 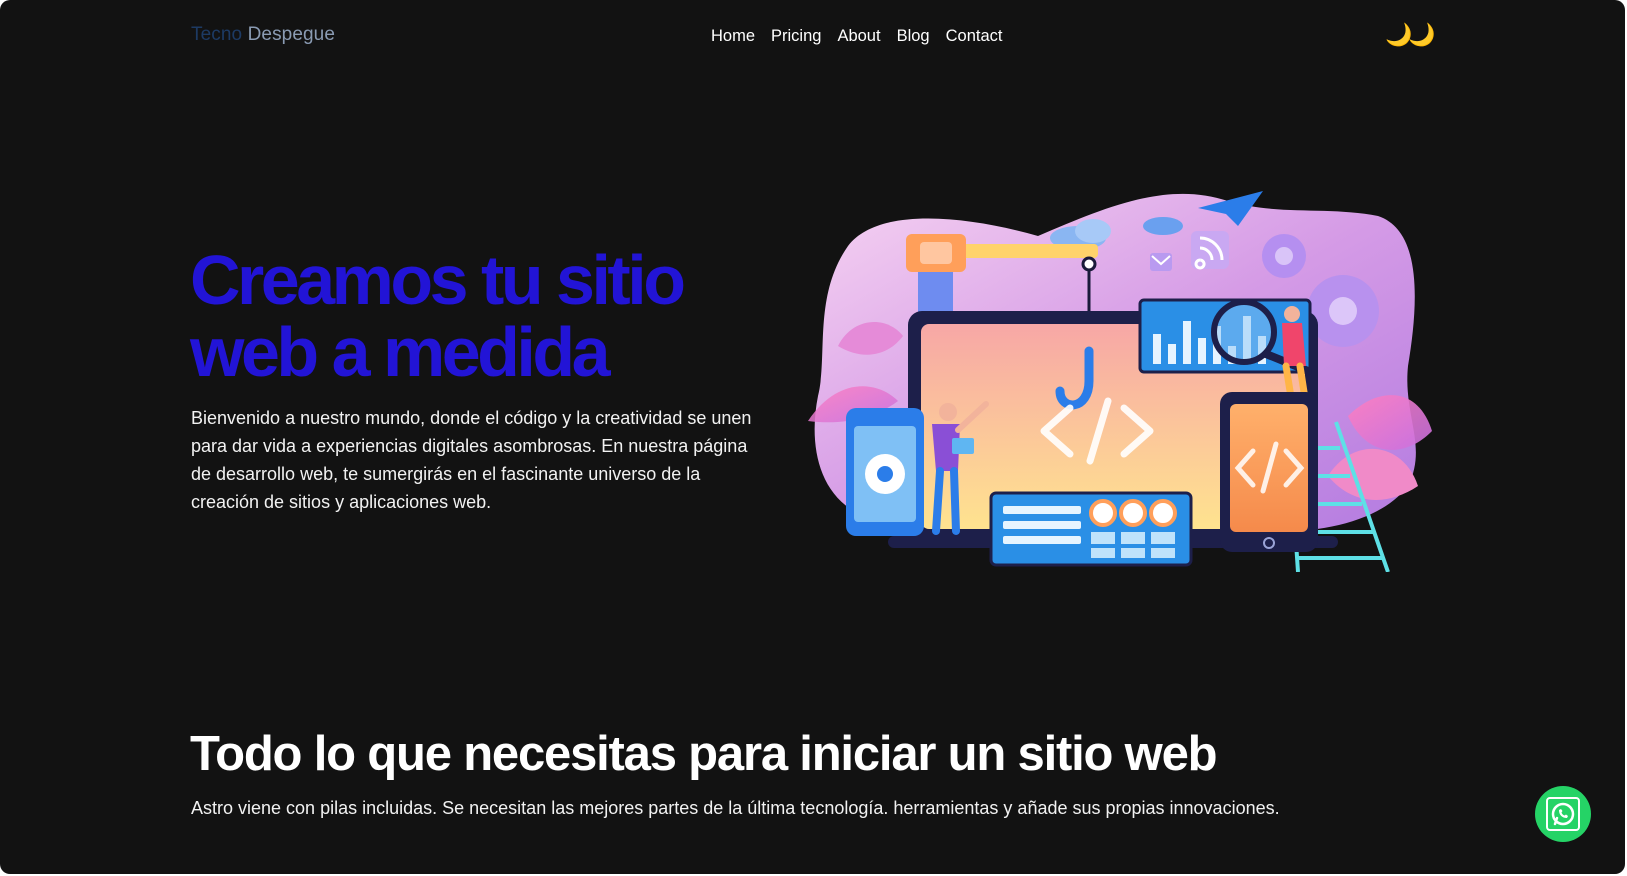 I want to click on nav-pricing: Pricing, so click(x=796, y=36).